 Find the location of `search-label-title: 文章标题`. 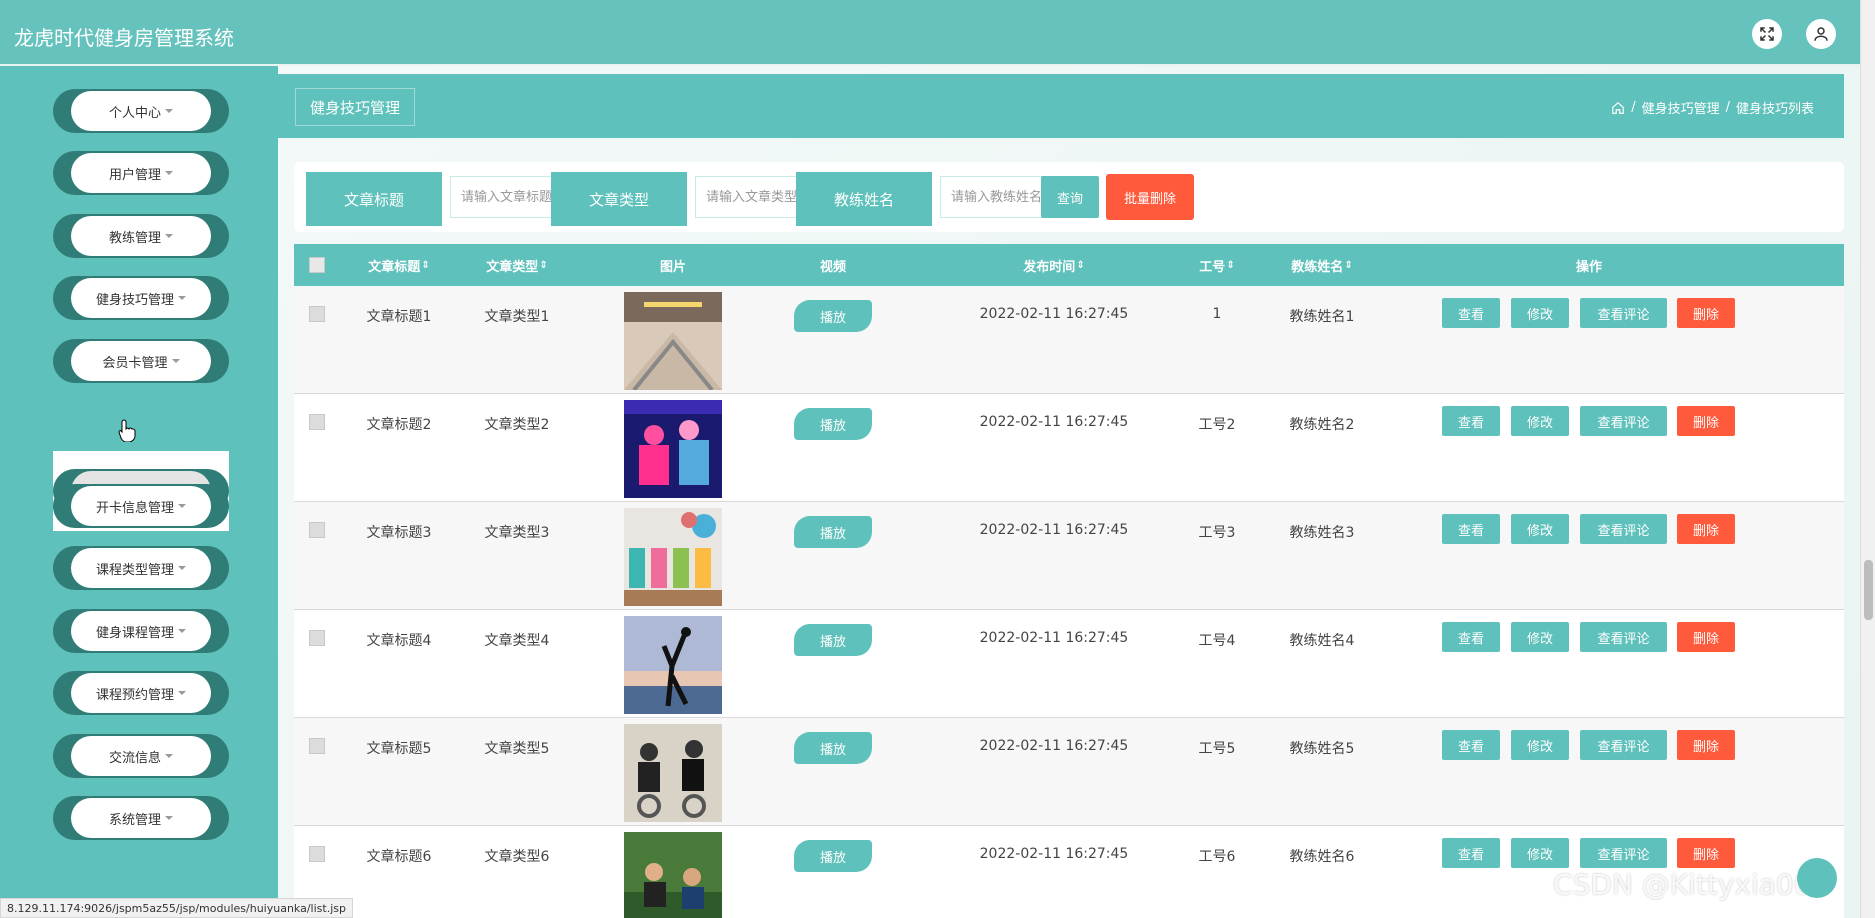

search-label-title: 文章标题 is located at coordinates (374, 199).